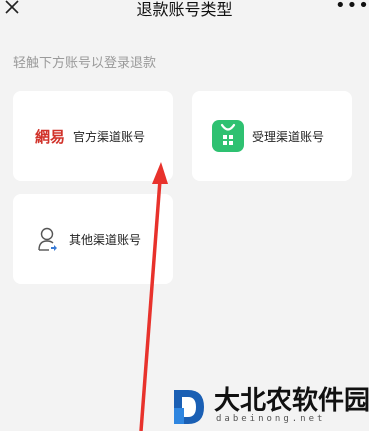  I want to click on title-bar: 退款账号类型 •••, so click(184, 13).